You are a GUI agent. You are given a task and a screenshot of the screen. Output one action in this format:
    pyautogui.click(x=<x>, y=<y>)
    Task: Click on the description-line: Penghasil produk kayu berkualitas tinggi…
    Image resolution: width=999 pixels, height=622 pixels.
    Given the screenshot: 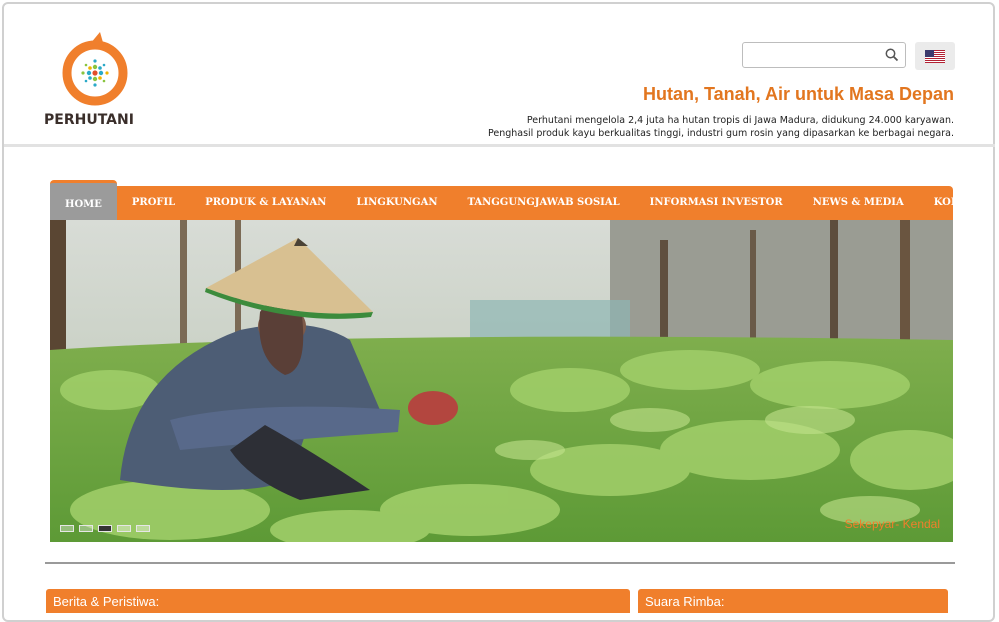 What is the action you would take?
    pyautogui.click(x=720, y=133)
    